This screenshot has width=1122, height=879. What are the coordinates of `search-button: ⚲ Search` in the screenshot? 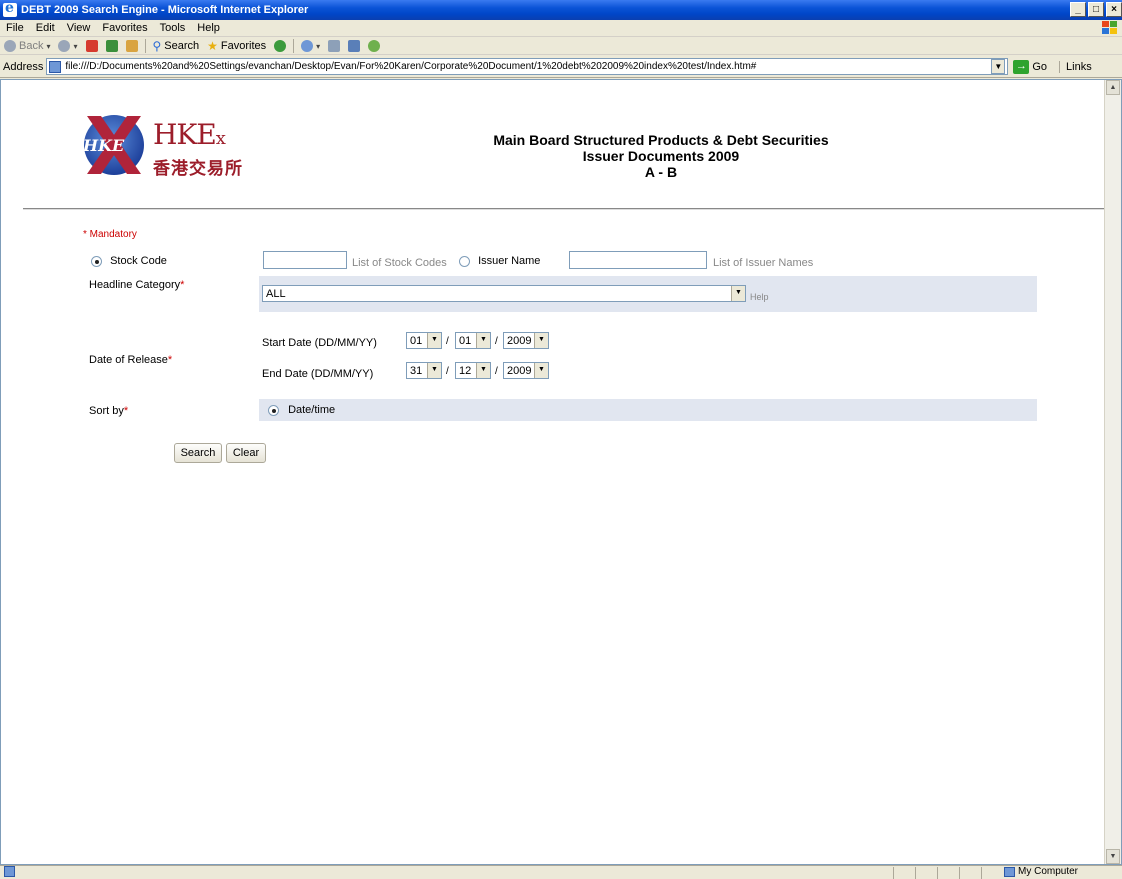 It's located at (176, 46).